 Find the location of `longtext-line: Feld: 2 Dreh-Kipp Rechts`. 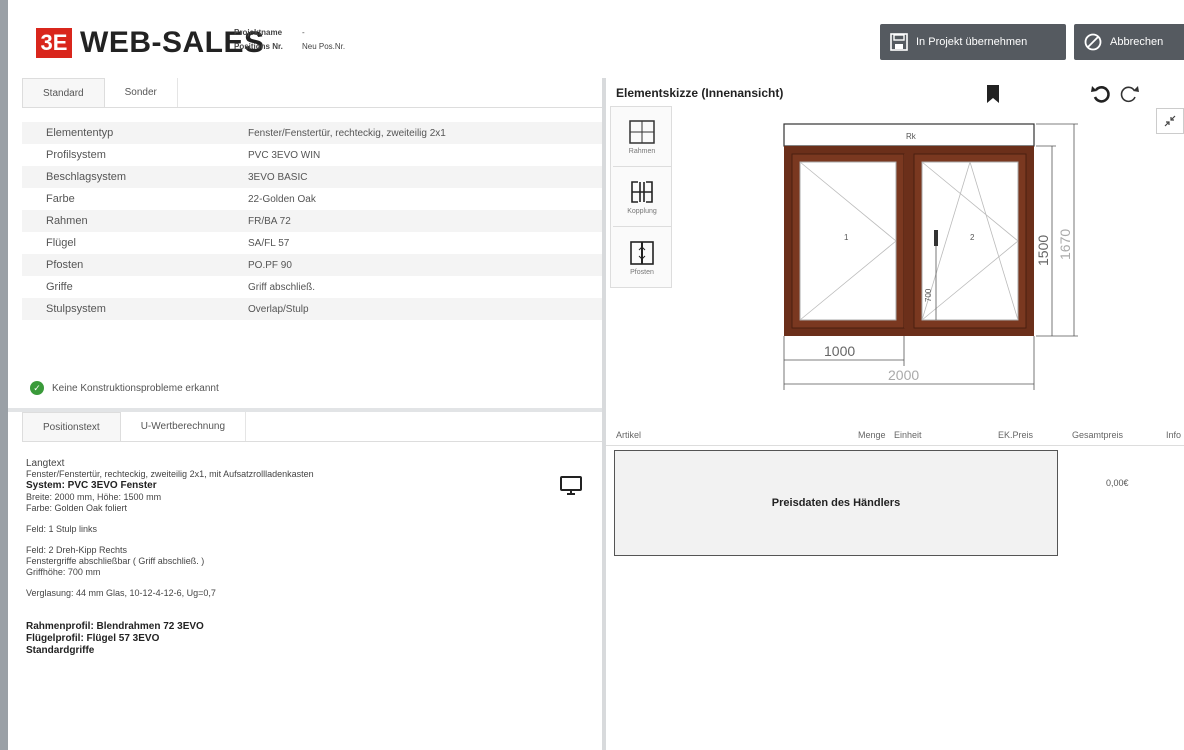

longtext-line: Feld: 2 Dreh-Kipp Rechts is located at coordinates (77, 550).